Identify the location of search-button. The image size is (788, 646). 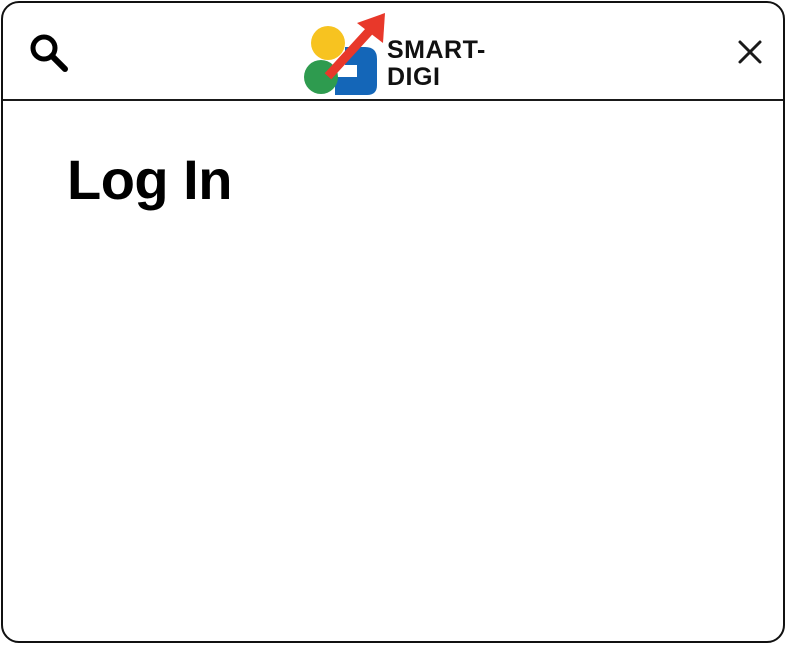
(48, 52).